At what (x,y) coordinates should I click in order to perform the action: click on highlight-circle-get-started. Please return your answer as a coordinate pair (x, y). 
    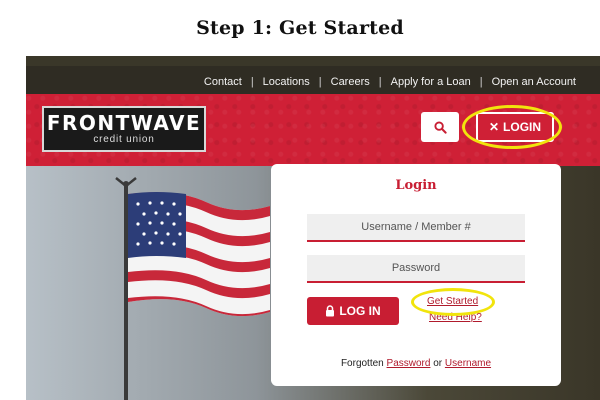
    Looking at the image, I should click on (453, 302).